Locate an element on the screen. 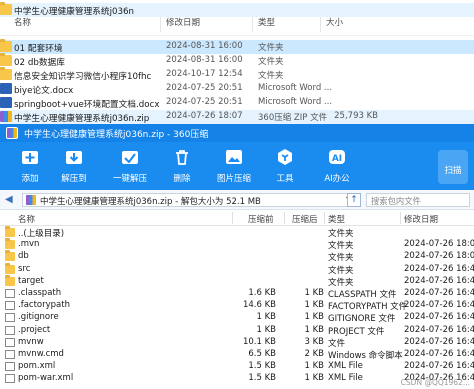 The image size is (474, 389). zip-title-bar: 中学生心理健康管理系统j036n.zip - 360压缩 is located at coordinates (237, 133).